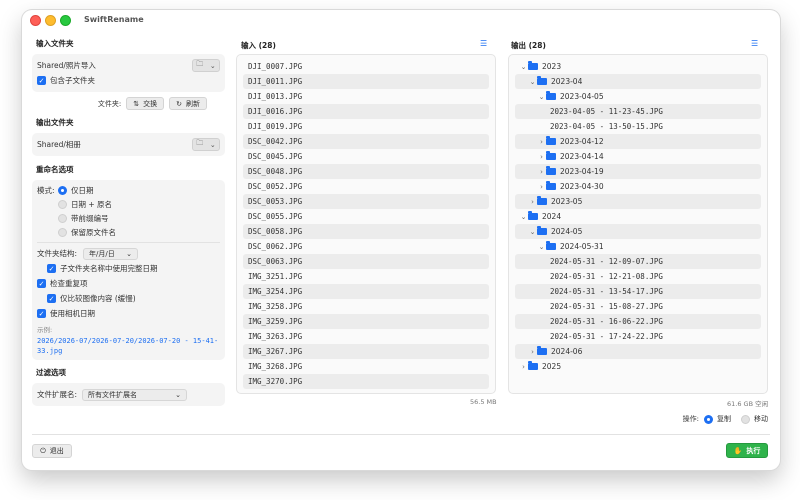  Describe the element at coordinates (638, 231) in the screenshot. I see `tree-folder: ⌄ 2024-05` at that location.